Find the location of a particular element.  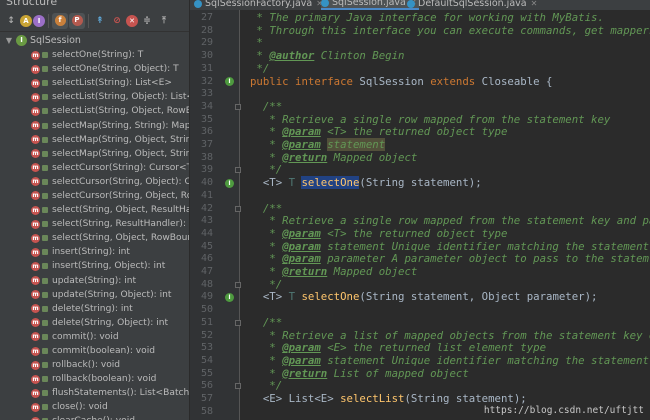

code-line: /** is located at coordinates (266, 208).